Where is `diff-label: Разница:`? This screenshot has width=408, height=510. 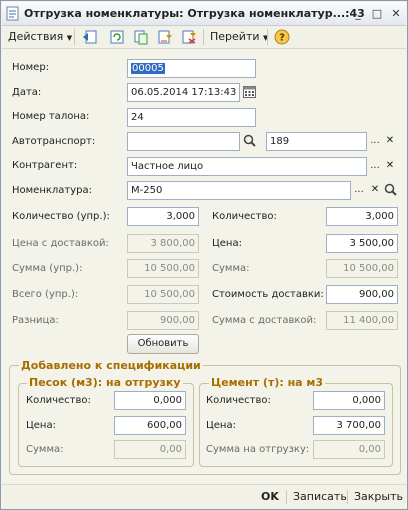
diff-label: Разница: is located at coordinates (35, 320).